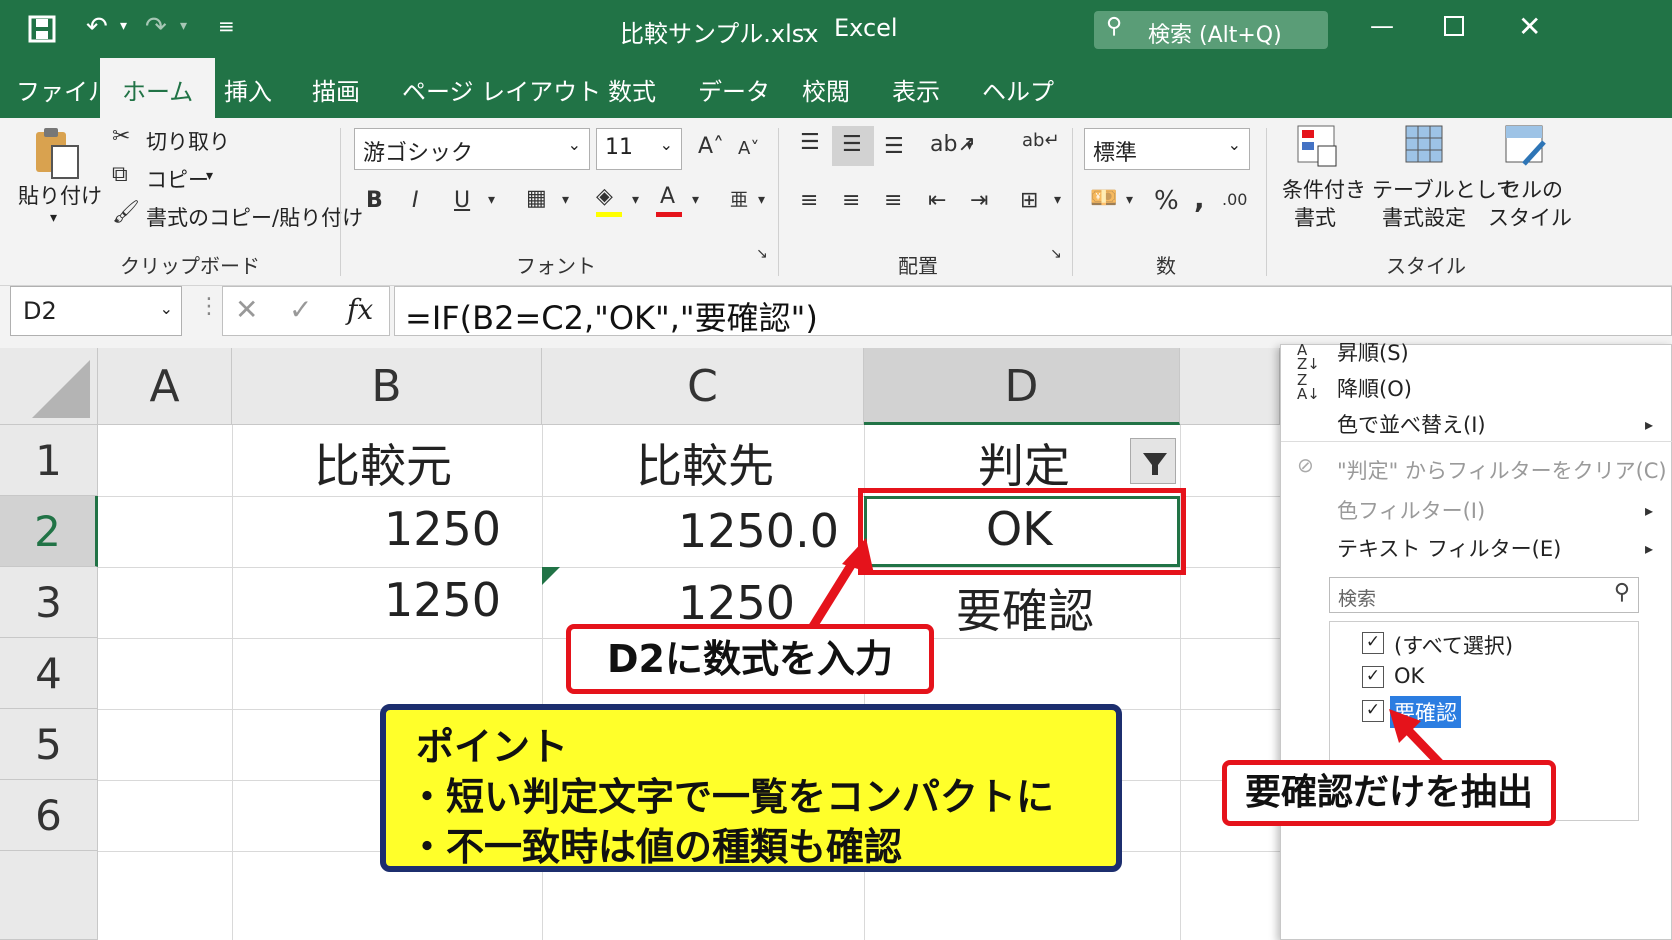 This screenshot has height=940, width=1672. What do you see at coordinates (49, 531) in the screenshot?
I see `row-header-2: 2` at bounding box center [49, 531].